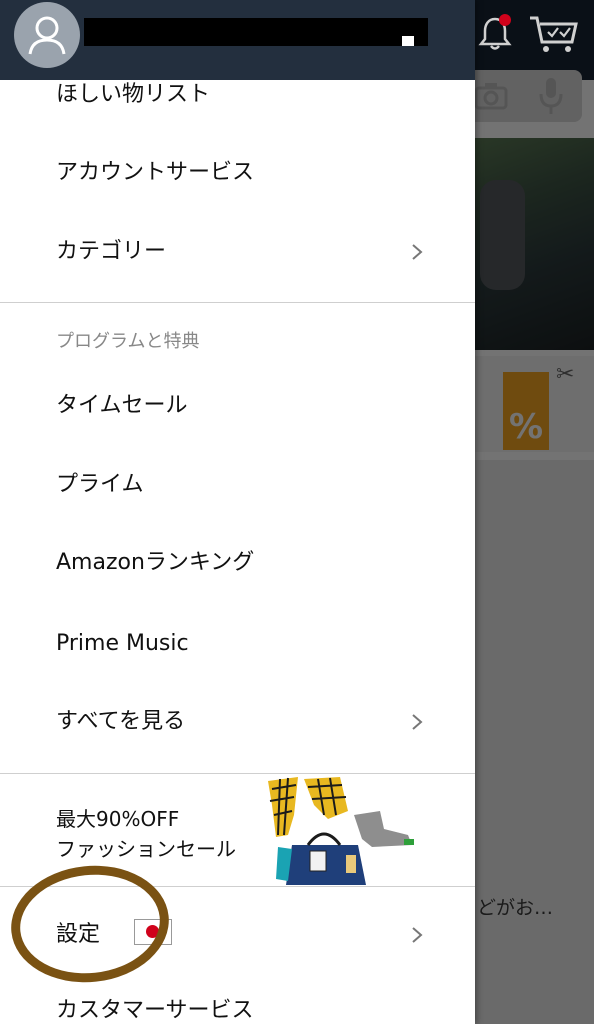  I want to click on menu-item-label: タイムセール, so click(122, 405).